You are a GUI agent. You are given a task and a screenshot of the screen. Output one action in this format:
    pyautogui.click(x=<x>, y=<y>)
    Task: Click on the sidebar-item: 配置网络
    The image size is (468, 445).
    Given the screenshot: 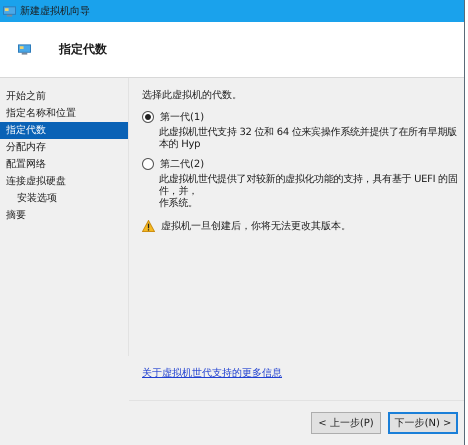 What is the action you would take?
    pyautogui.click(x=64, y=164)
    